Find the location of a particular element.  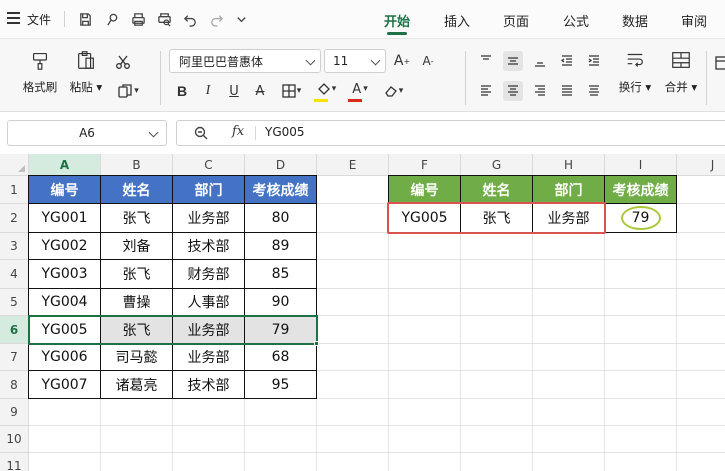

clear-format-icon: ▾ is located at coordinates (393, 91).